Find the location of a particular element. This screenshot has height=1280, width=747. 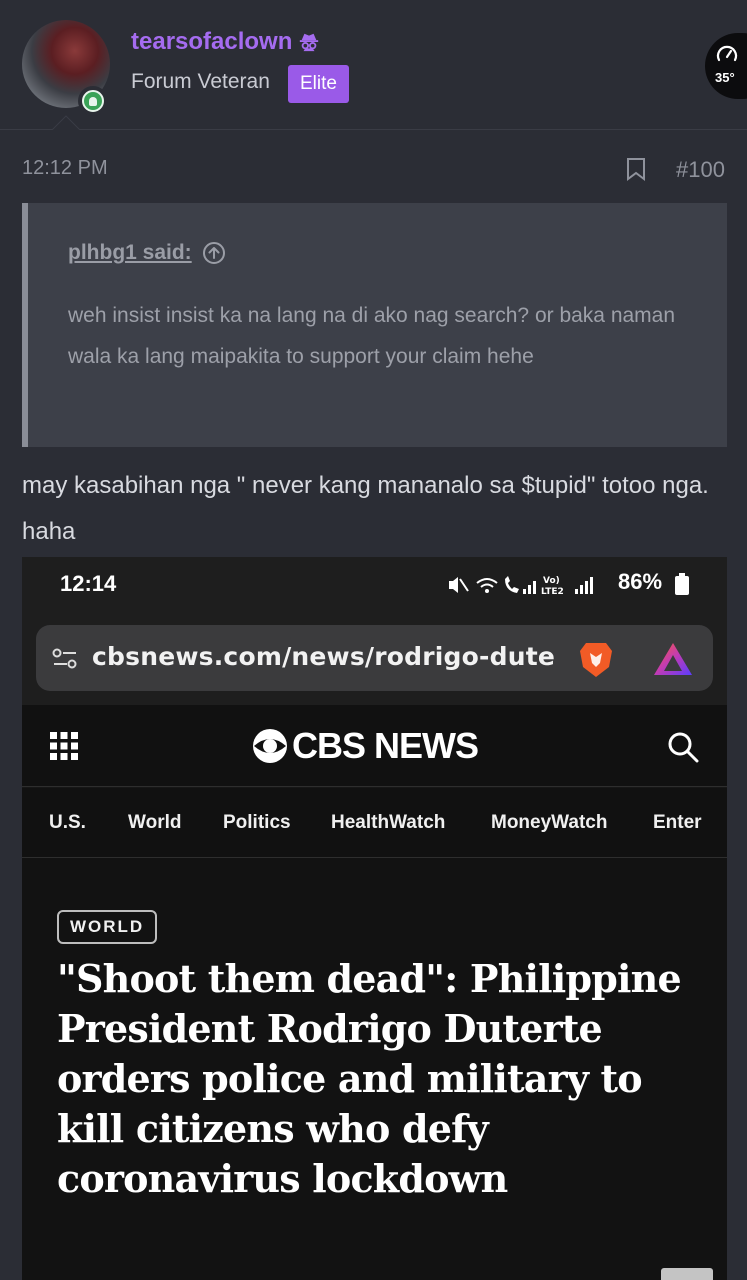

cbs-eye-icon is located at coordinates (270, 746).